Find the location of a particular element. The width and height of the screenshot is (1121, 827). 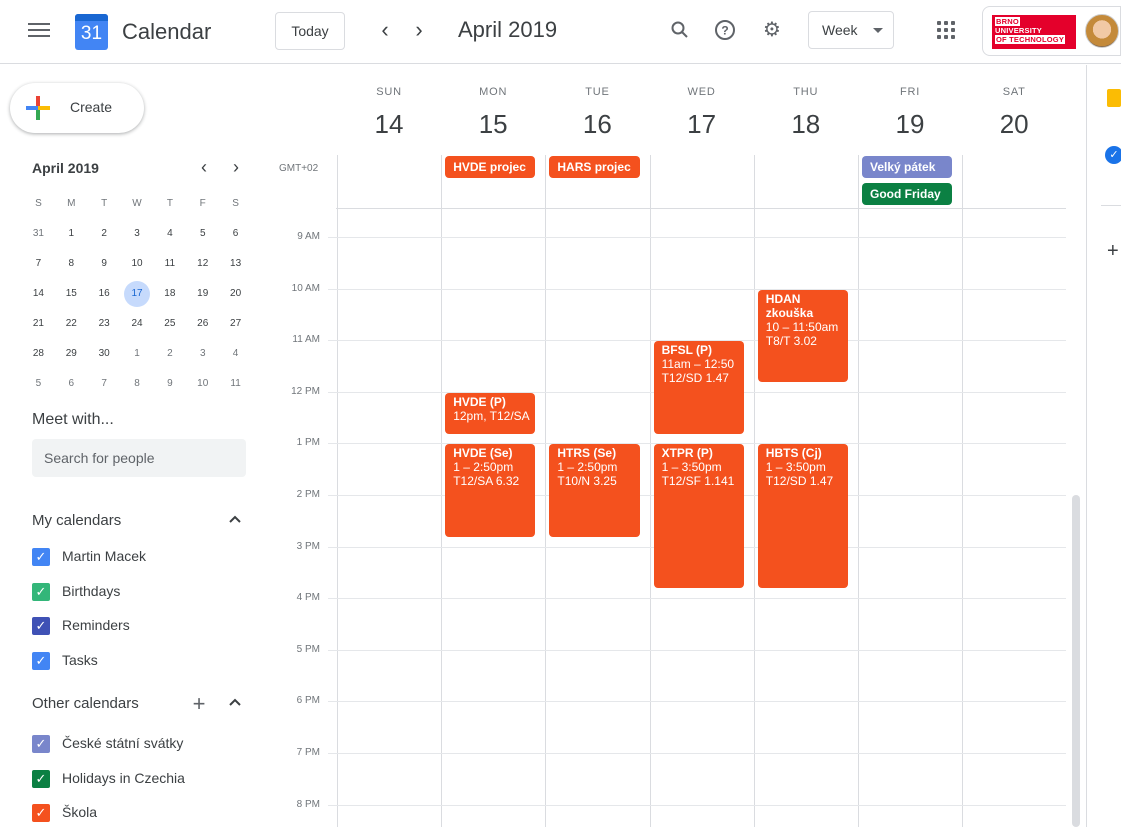

calendar-item: ✓ Škola is located at coordinates (142, 813).